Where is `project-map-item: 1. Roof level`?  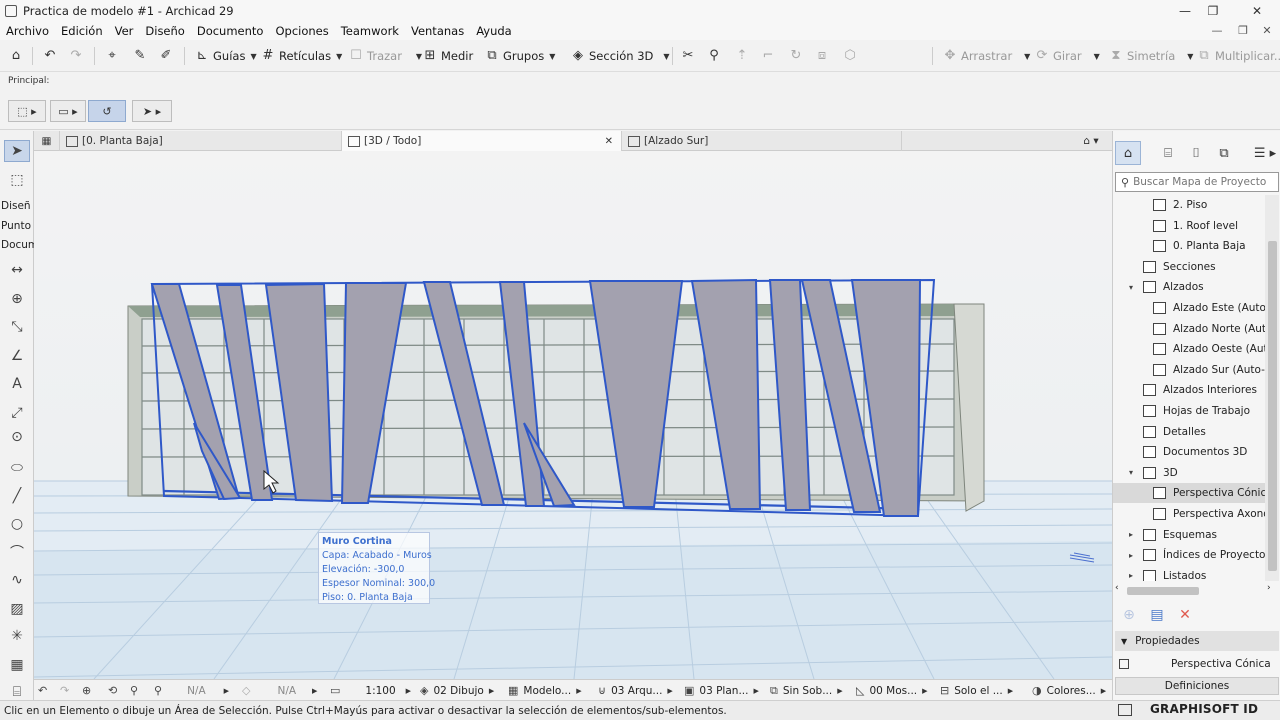 project-map-item: 1. Roof level is located at coordinates (1189, 226).